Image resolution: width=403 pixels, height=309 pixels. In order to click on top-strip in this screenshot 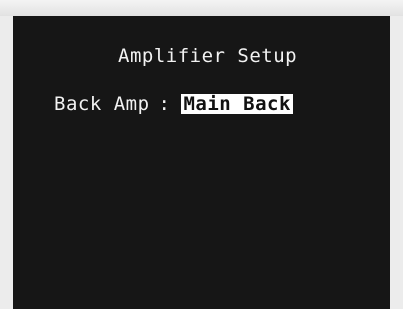, I will do `click(201, 8)`.